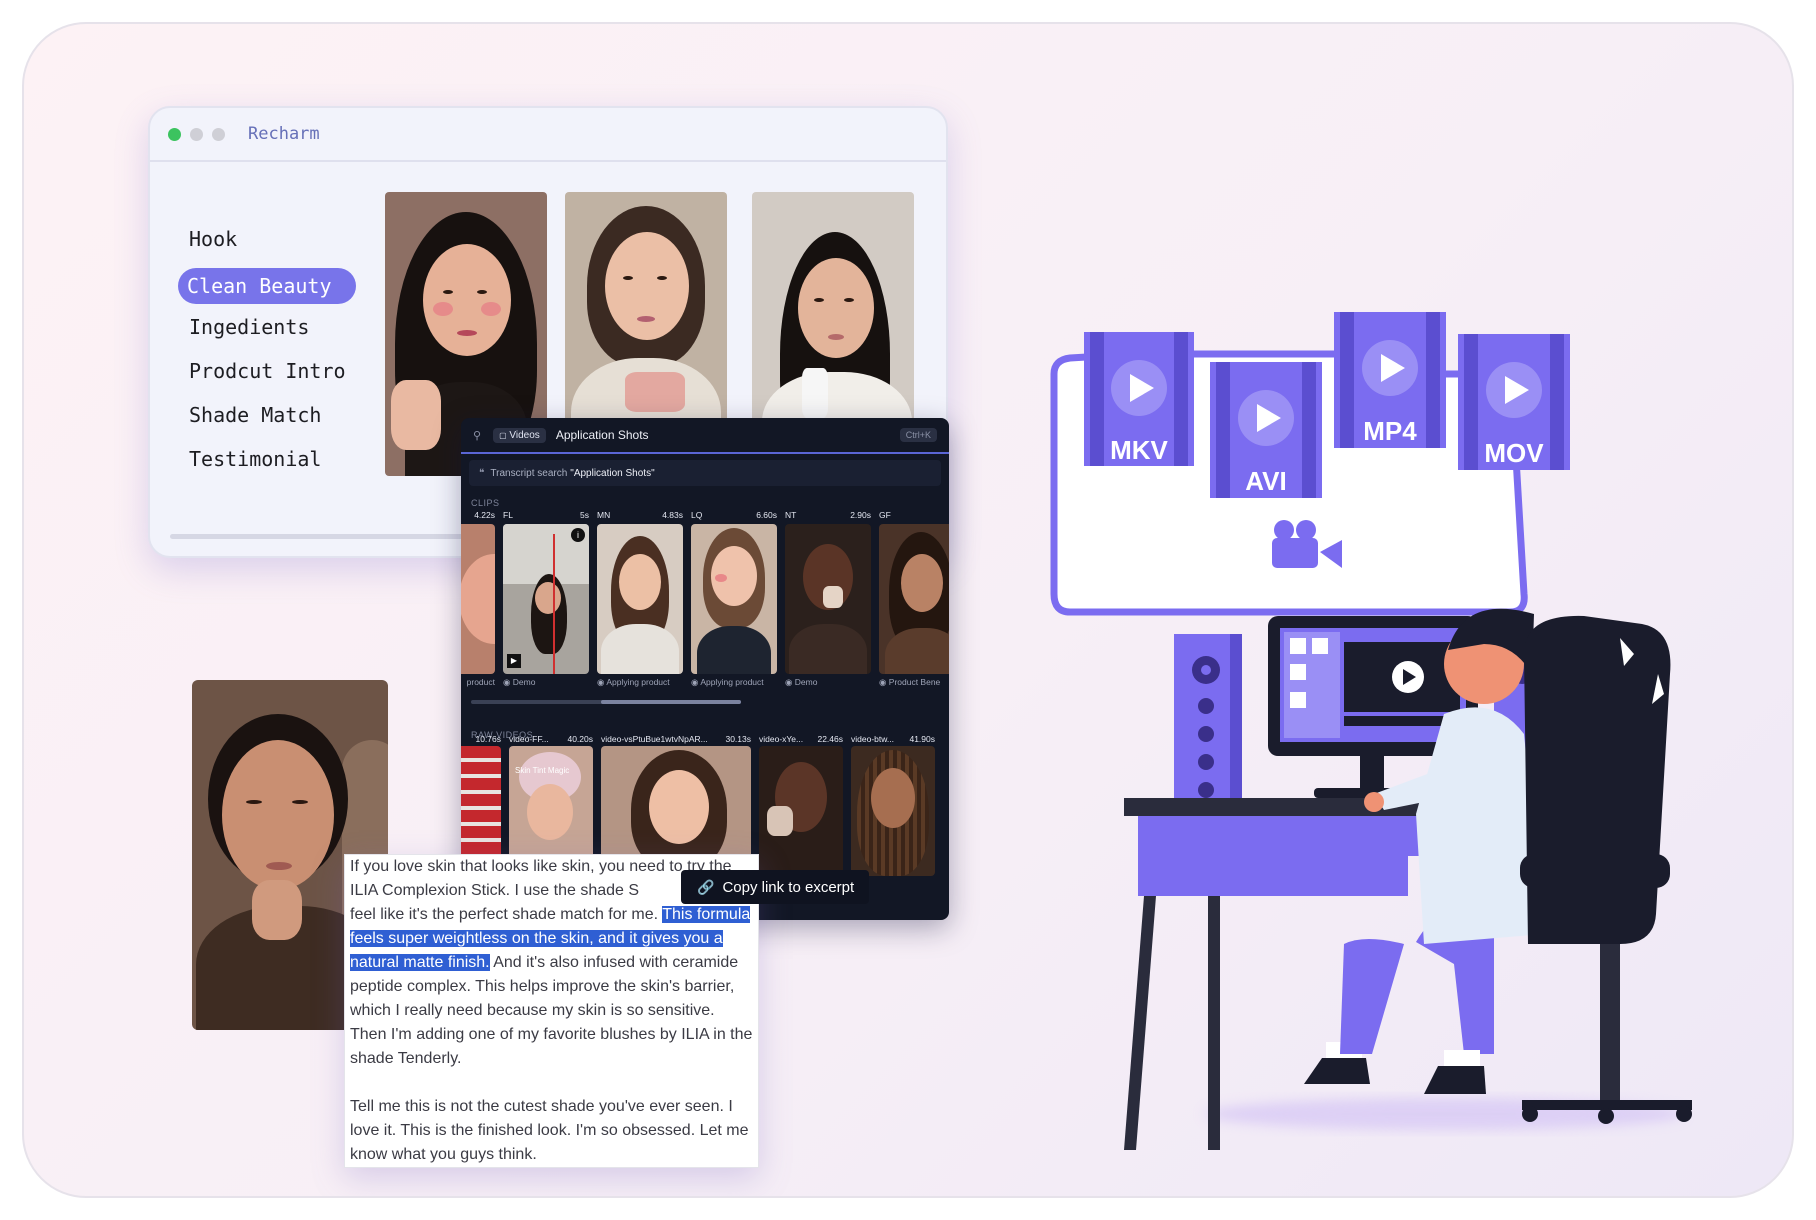  Describe the element at coordinates (272, 376) in the screenshot. I see `nav-item-product-intro: Prodcut Intro` at that location.